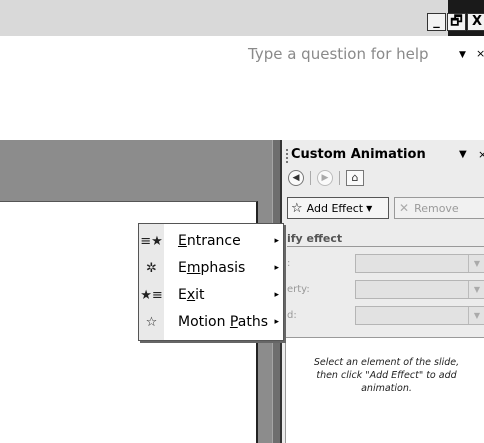 The image size is (484, 443). I want to click on minimize-button: _, so click(436, 22).